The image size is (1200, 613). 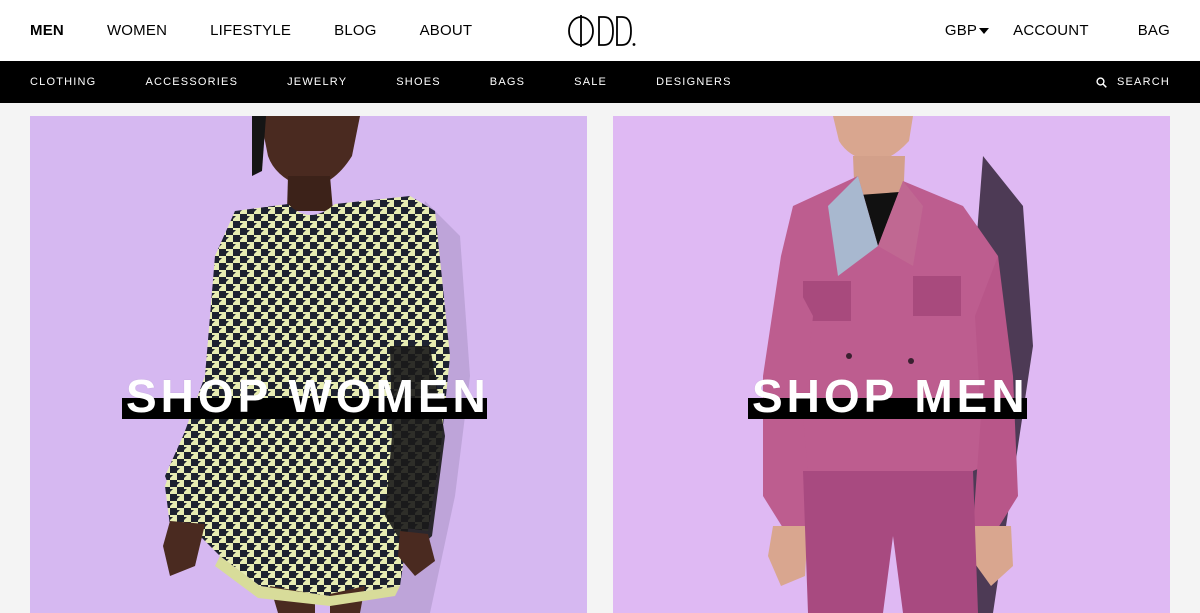 What do you see at coordinates (355, 30) in the screenshot?
I see `nav-blog: BLOG` at bounding box center [355, 30].